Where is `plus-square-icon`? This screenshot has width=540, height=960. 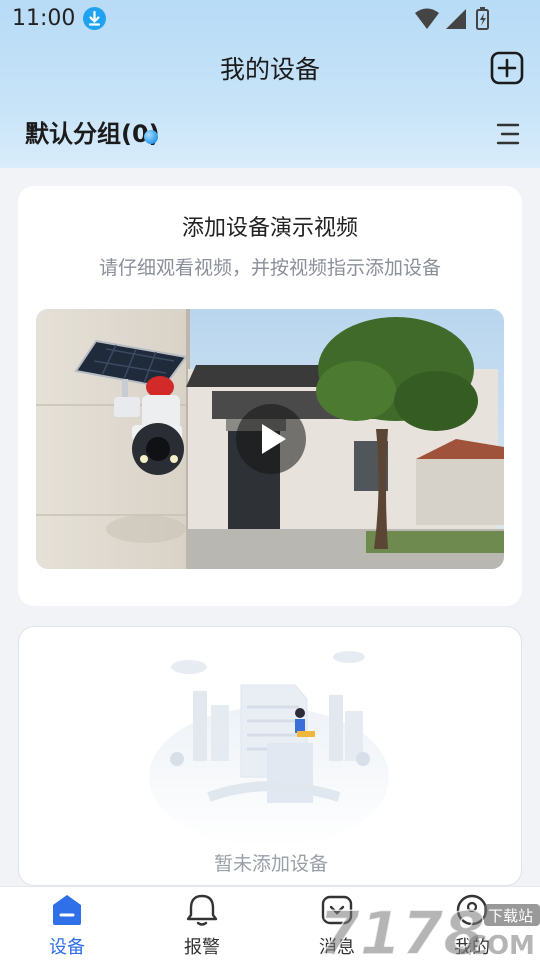 plus-square-icon is located at coordinates (507, 68).